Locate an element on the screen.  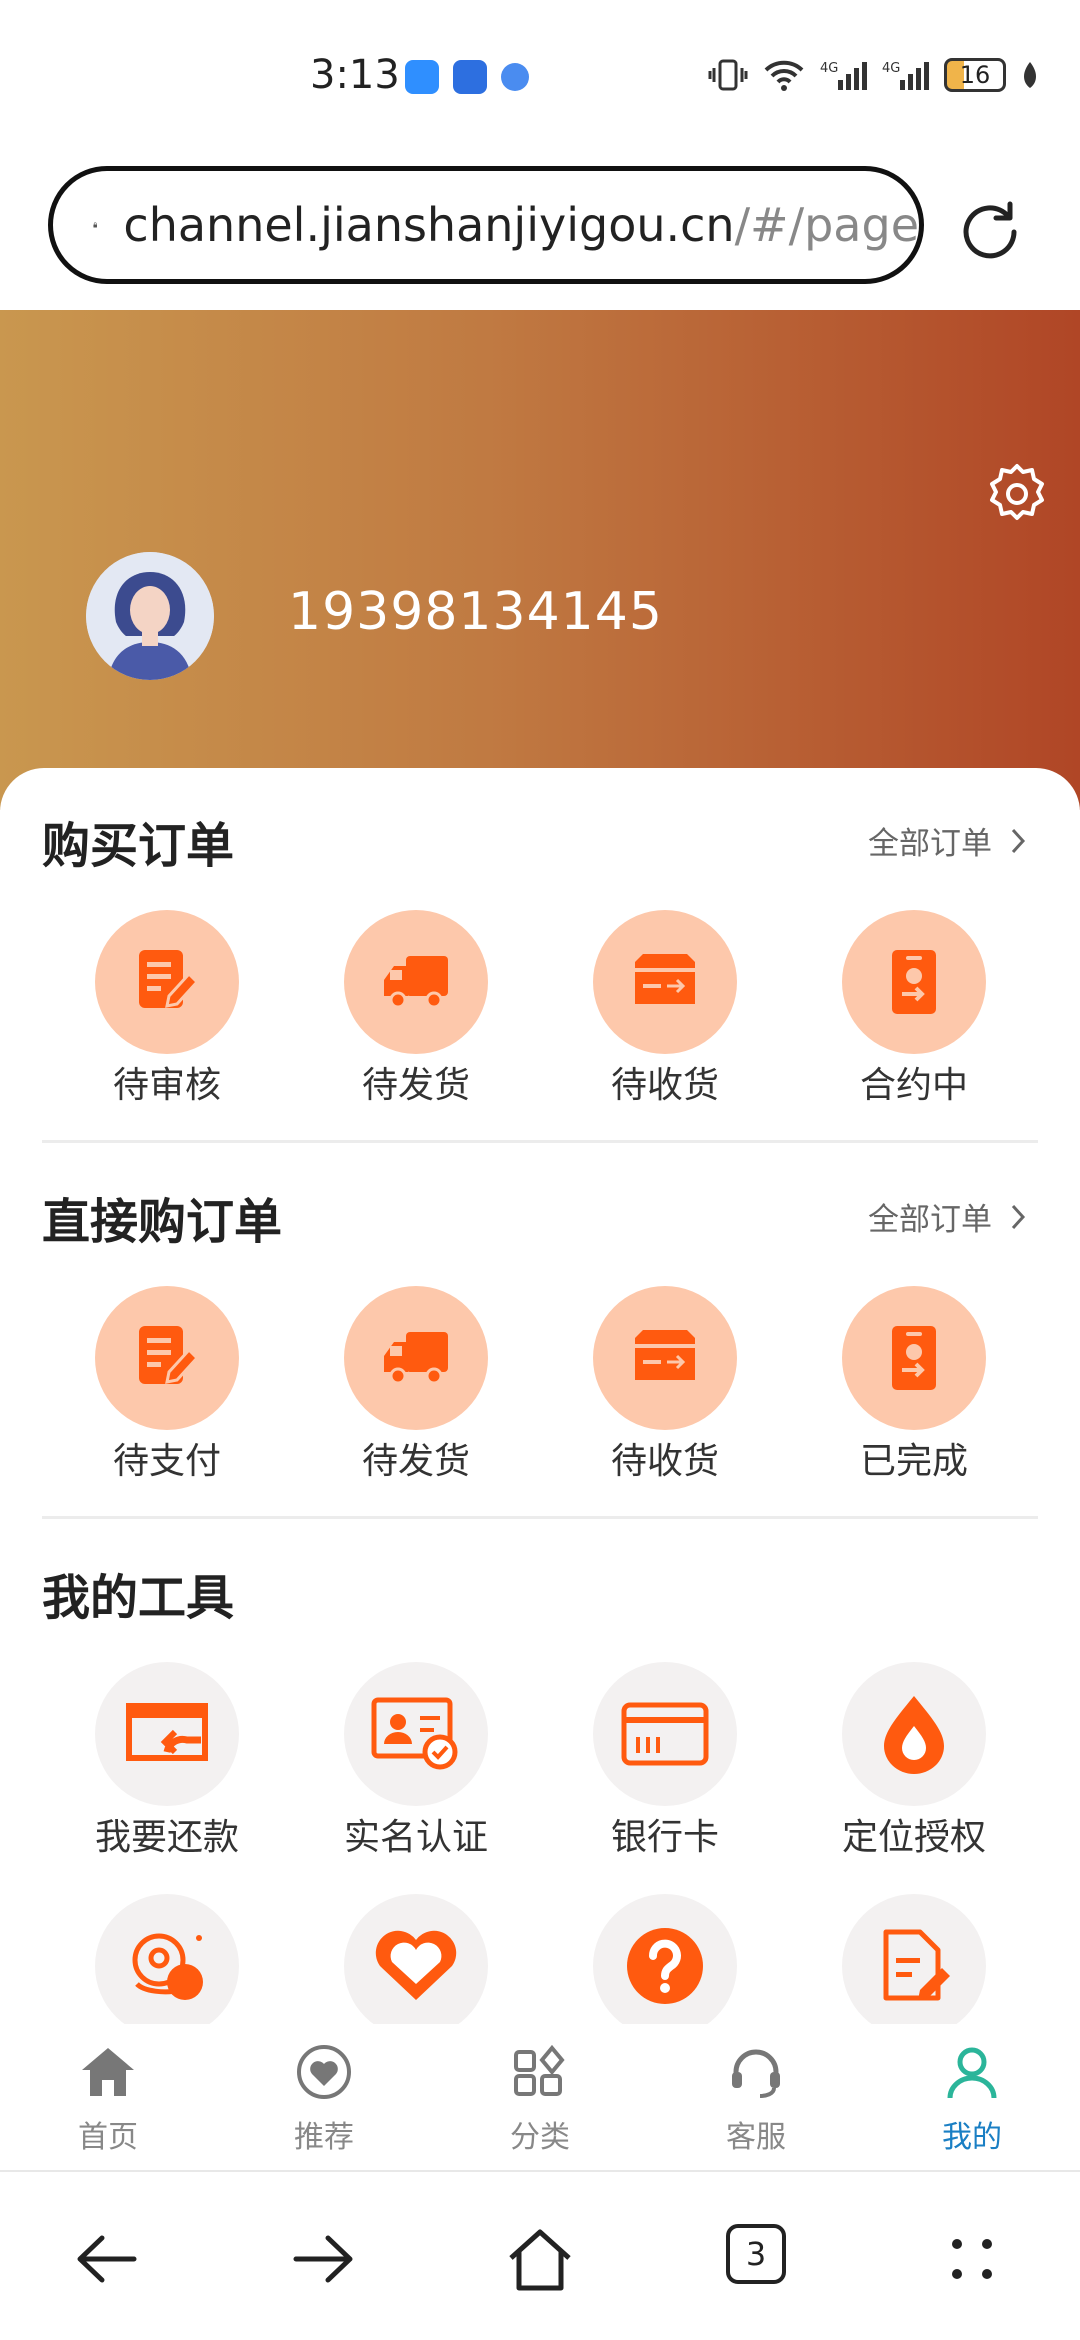
direct-orders-all-link: 全部订单 is located at coordinates (947, 1216).